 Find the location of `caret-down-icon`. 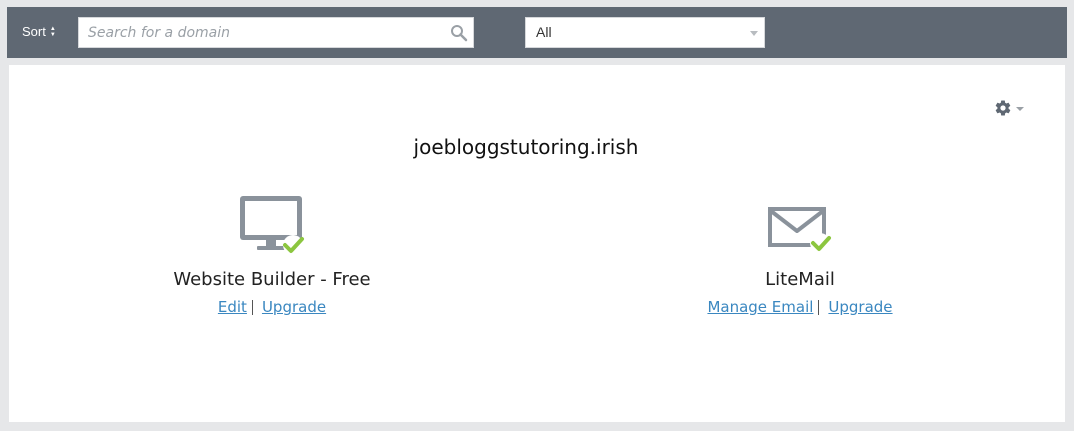

caret-down-icon is located at coordinates (1020, 109).